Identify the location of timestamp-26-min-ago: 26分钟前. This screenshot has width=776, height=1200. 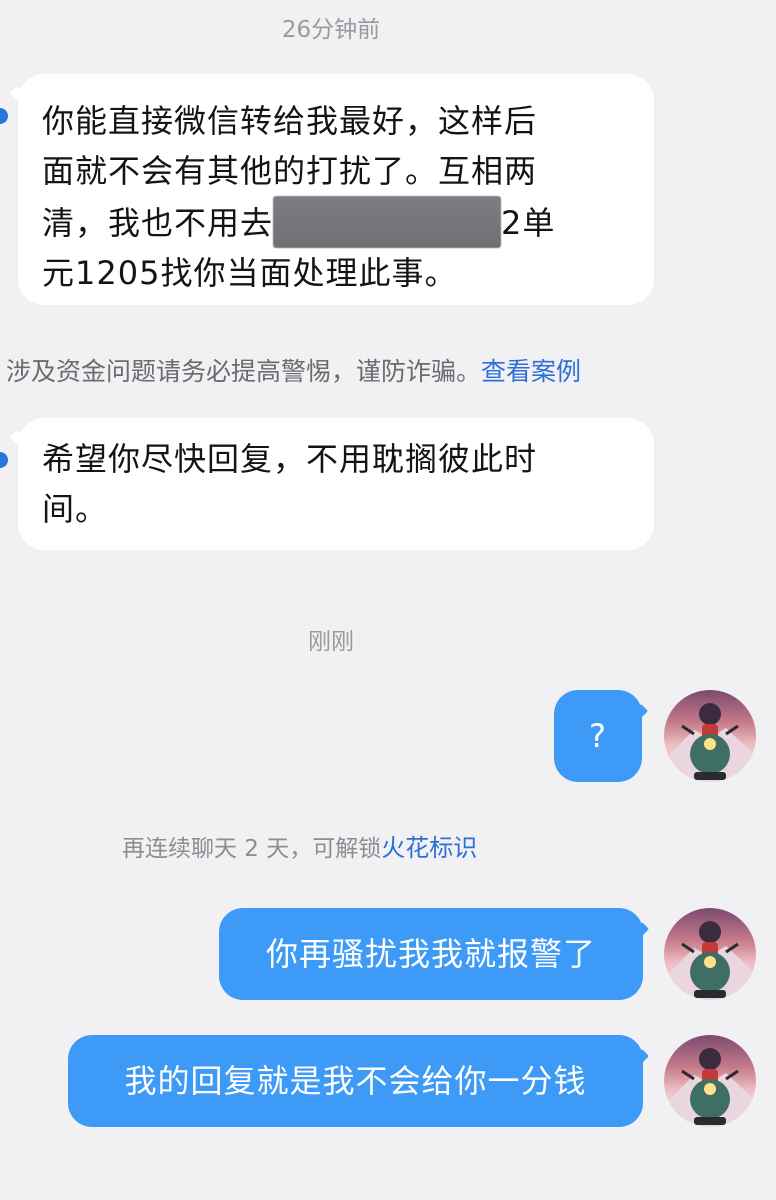
(331, 30).